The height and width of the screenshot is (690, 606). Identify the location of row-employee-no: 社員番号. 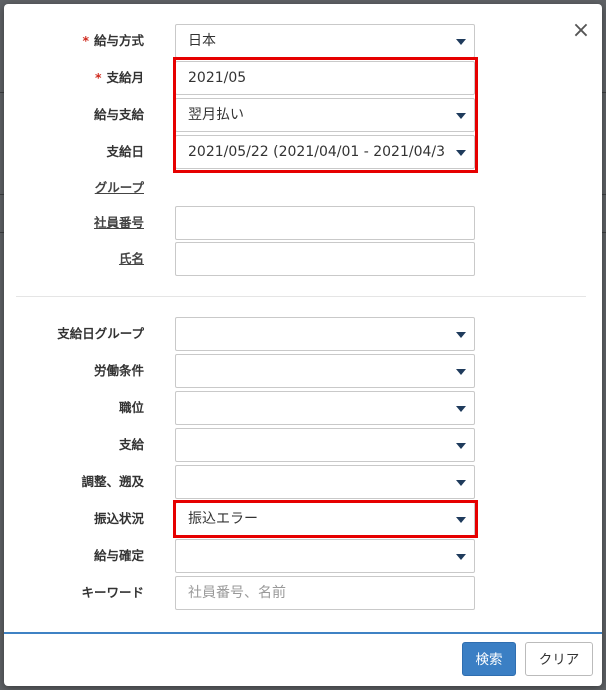
(303, 223).